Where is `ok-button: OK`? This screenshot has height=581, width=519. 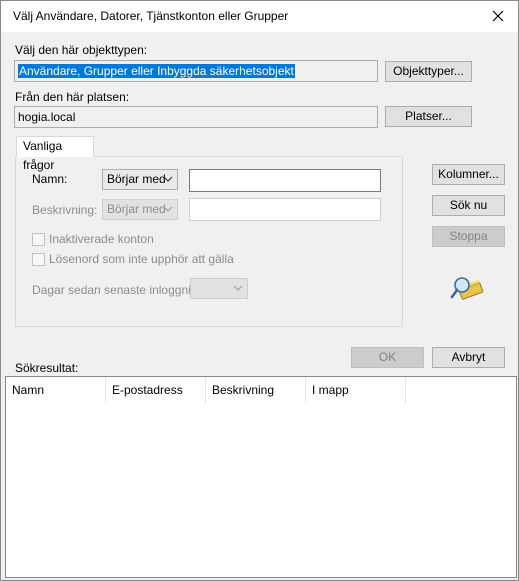
ok-button: OK is located at coordinates (387, 357).